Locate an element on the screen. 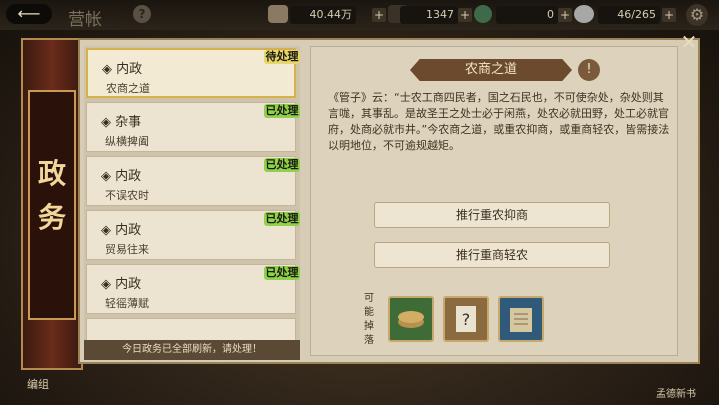  item-name: 轻徭薄赋 is located at coordinates (127, 303).